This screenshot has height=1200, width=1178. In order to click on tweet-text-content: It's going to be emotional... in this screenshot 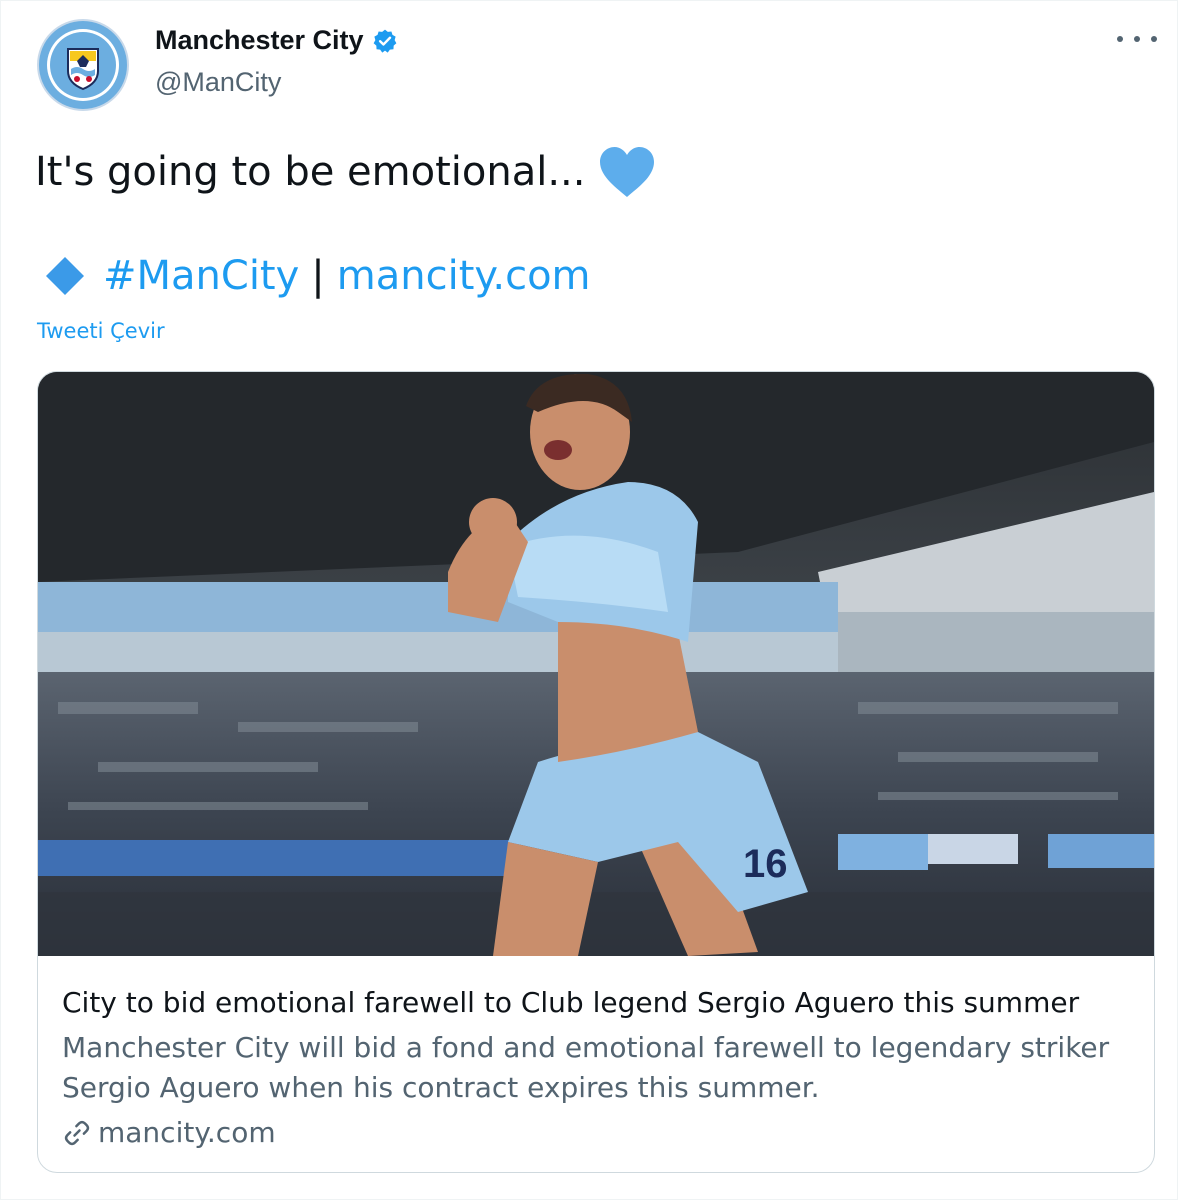, I will do `click(310, 172)`.